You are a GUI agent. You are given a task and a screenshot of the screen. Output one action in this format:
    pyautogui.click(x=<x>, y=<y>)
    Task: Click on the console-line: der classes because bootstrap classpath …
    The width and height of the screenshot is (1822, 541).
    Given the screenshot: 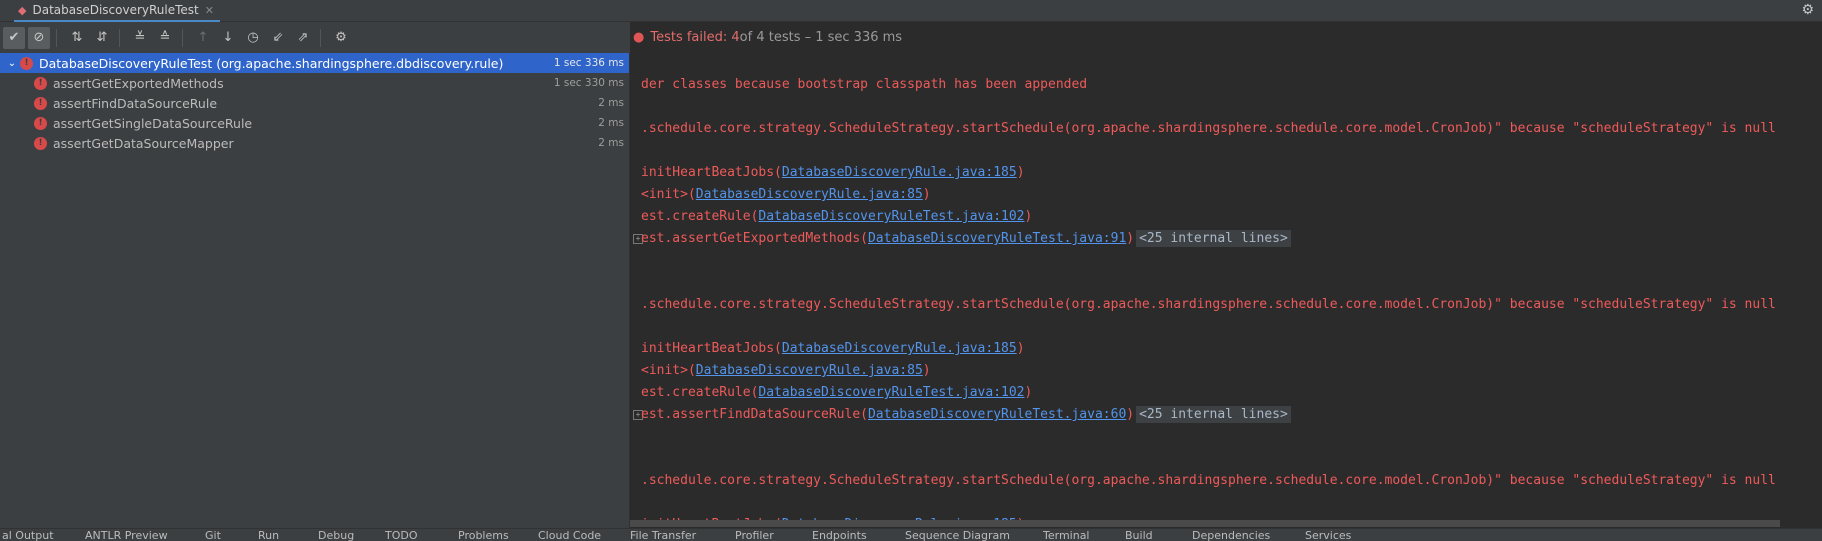 What is the action you would take?
    pyautogui.click(x=864, y=84)
    